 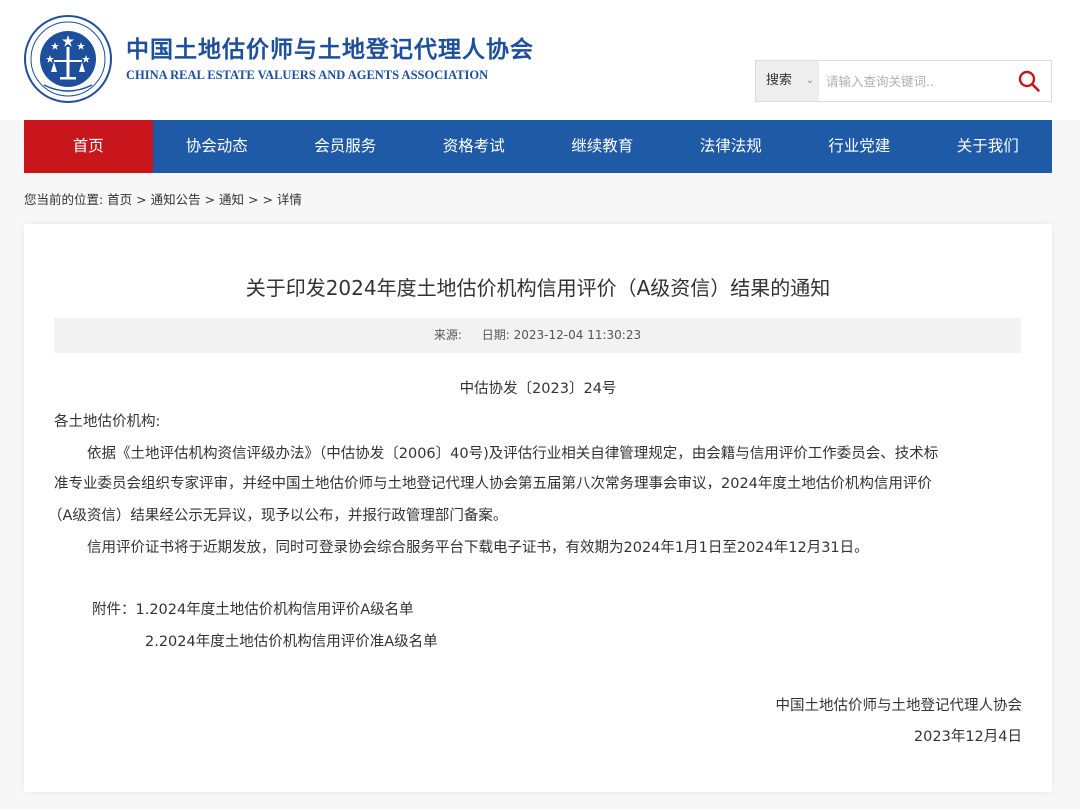 I want to click on search-box: 搜索 ⌄, so click(x=903, y=81).